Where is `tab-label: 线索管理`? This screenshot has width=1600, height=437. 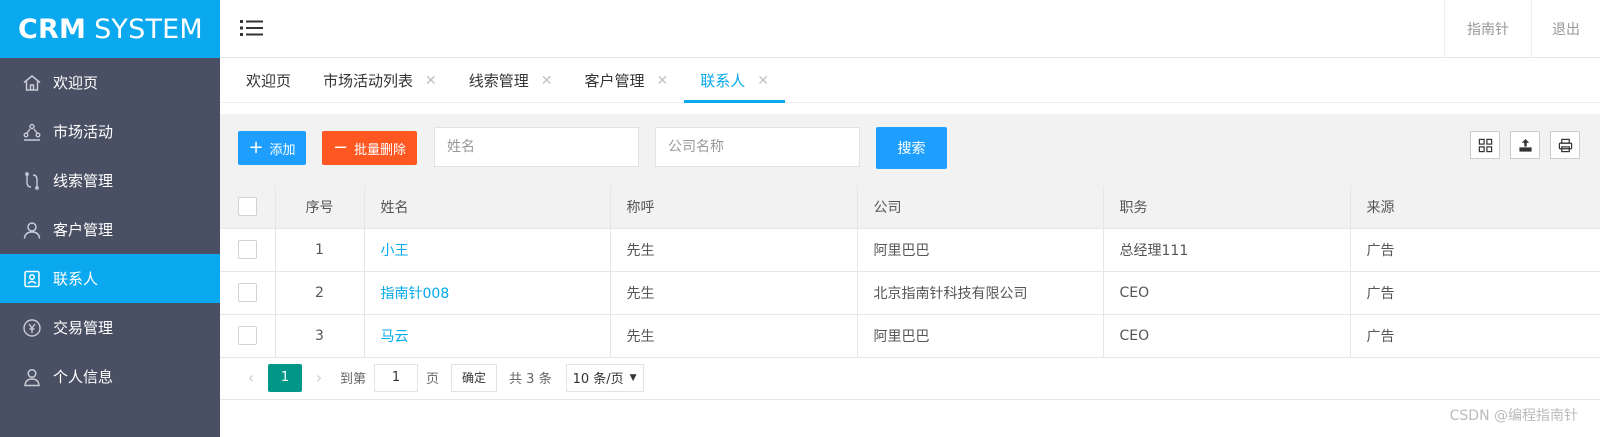
tab-label: 线索管理 is located at coordinates (498, 81).